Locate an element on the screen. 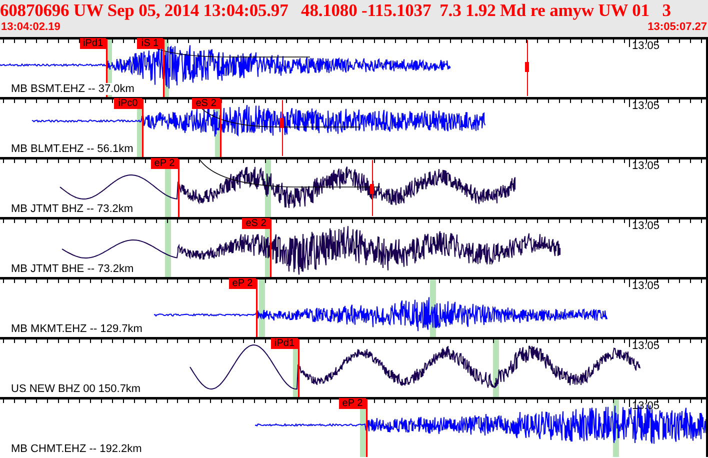 This screenshot has height=458, width=708. station-label: MB CHMT.EHZ -- 192.2km is located at coordinates (76, 449).